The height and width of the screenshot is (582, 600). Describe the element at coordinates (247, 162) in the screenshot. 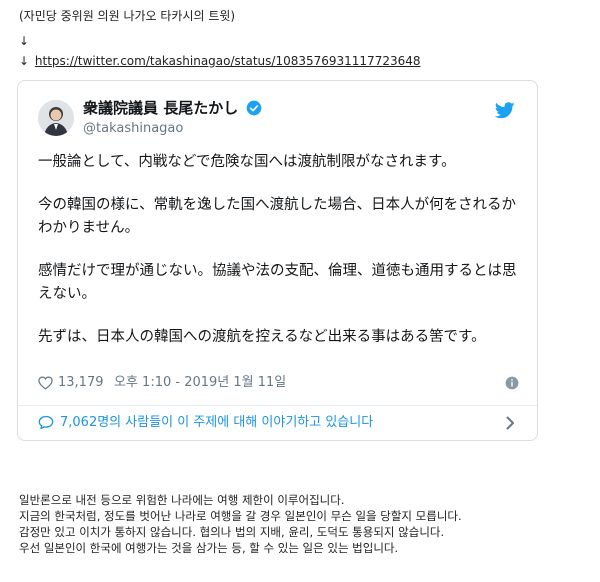

I see `tweet-paragraph: 一般論として、内戦などで危険な国へは渡航制限がなされます。` at that location.